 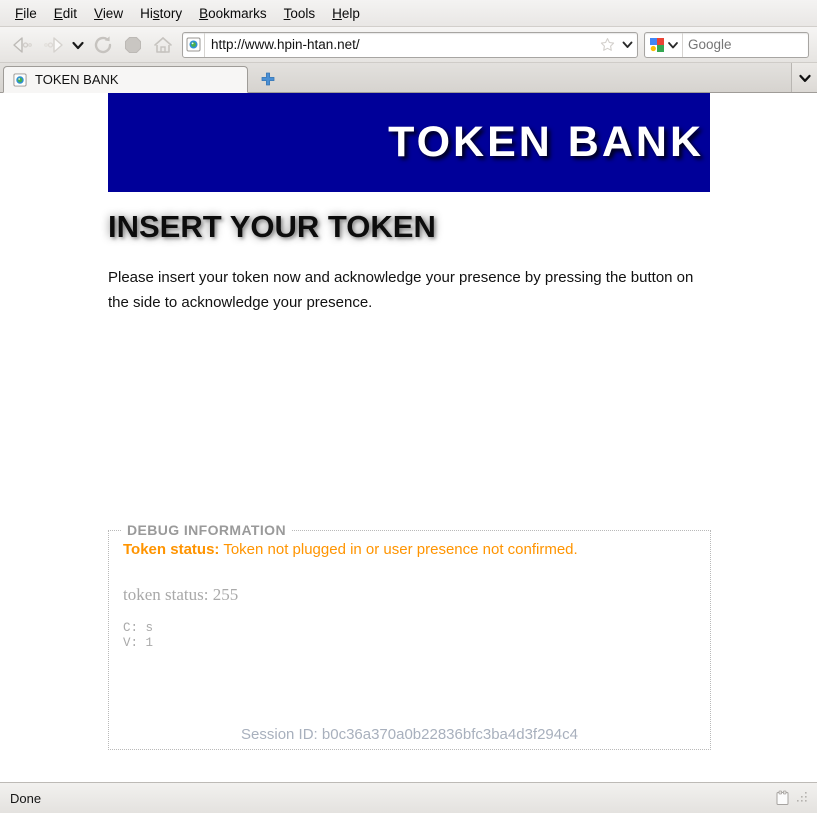 What do you see at coordinates (53, 45) in the screenshot?
I see `forward-arrow-icon` at bounding box center [53, 45].